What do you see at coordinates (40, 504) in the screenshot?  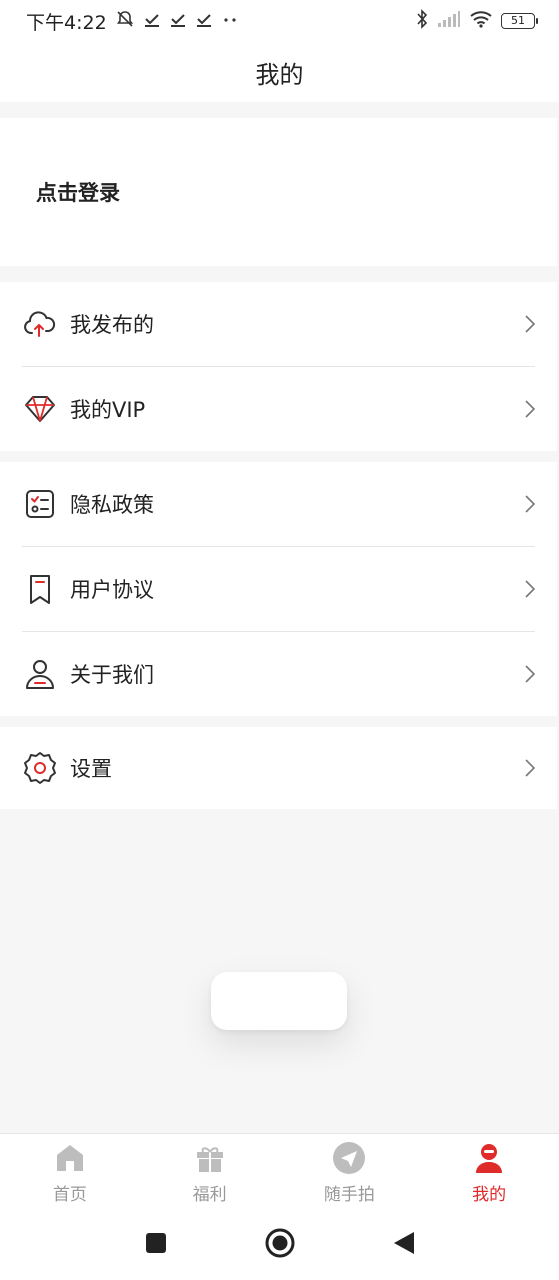 I see `checklist-icon` at bounding box center [40, 504].